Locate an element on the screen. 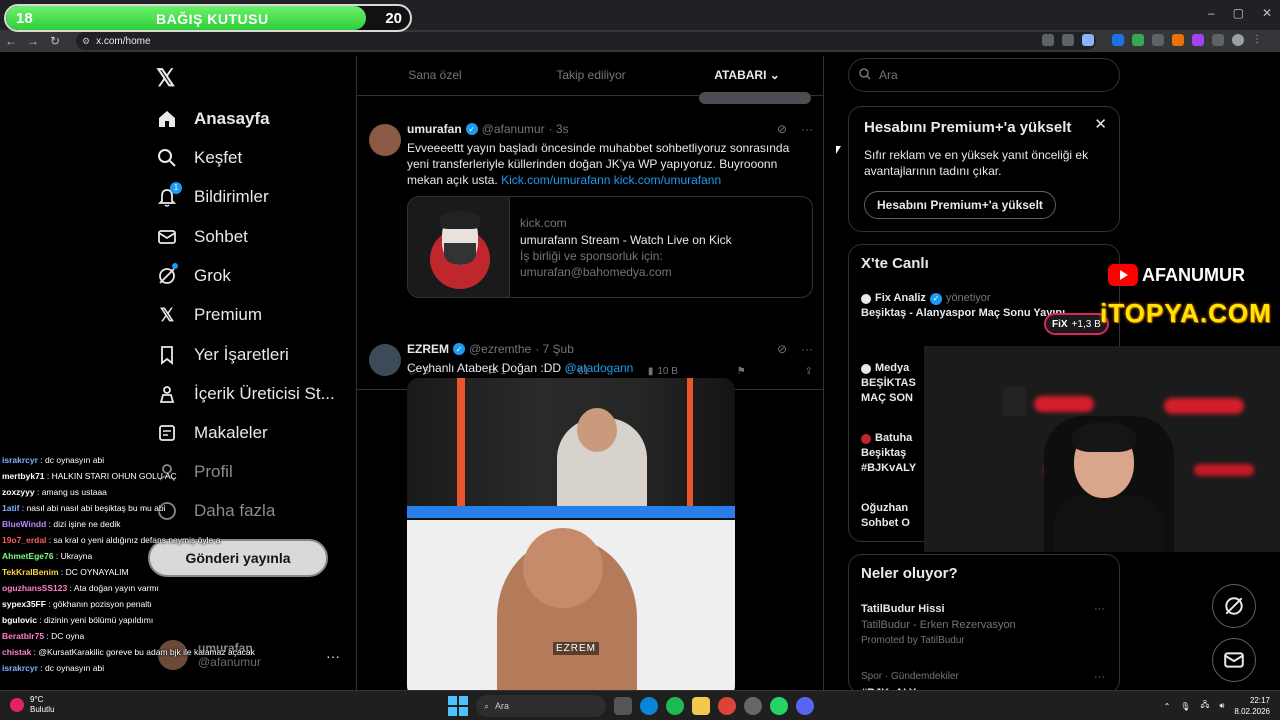 The image size is (1280, 720). maximize-icon: ▢ is located at coordinates (1238, 13).